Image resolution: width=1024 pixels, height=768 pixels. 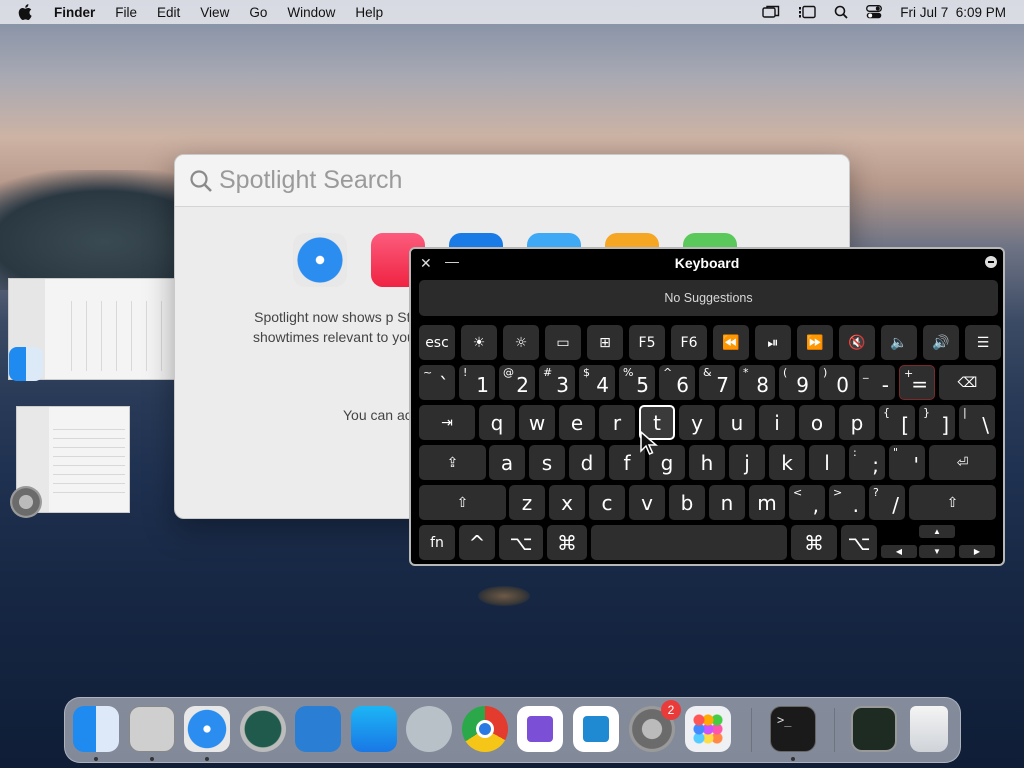 What do you see at coordinates (874, 729) in the screenshot?
I see `activity-monitor-icon` at bounding box center [874, 729].